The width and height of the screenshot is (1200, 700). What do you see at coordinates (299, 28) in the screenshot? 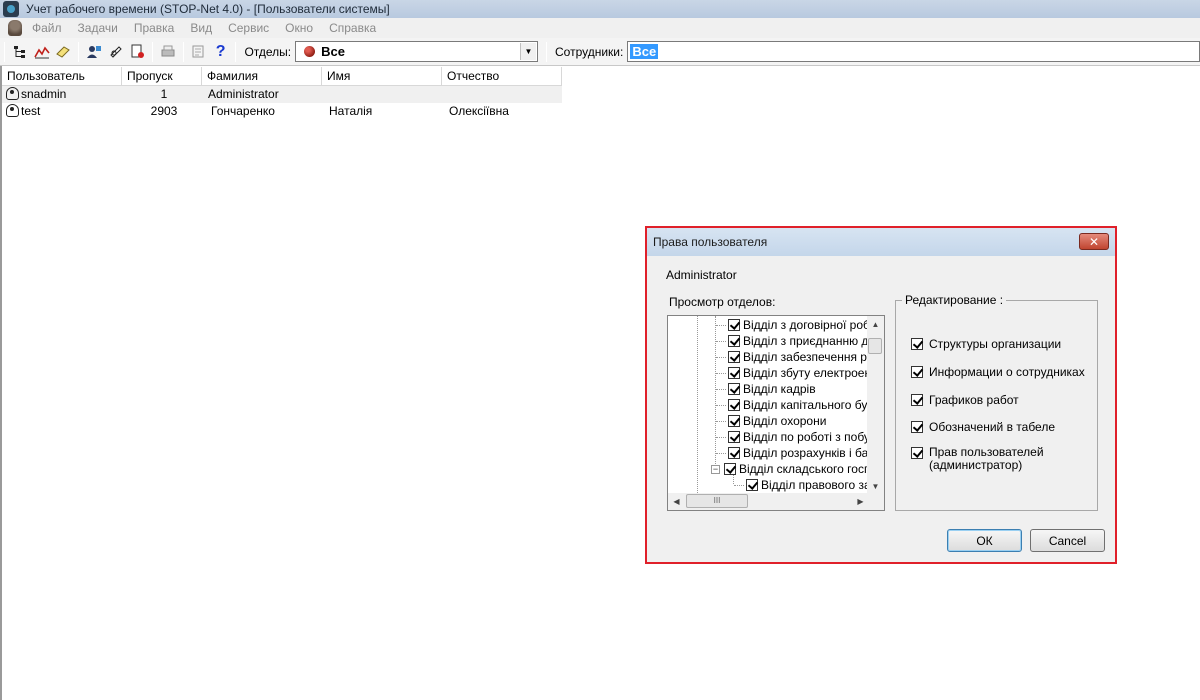
I see `menu-window: Окно` at bounding box center [299, 28].